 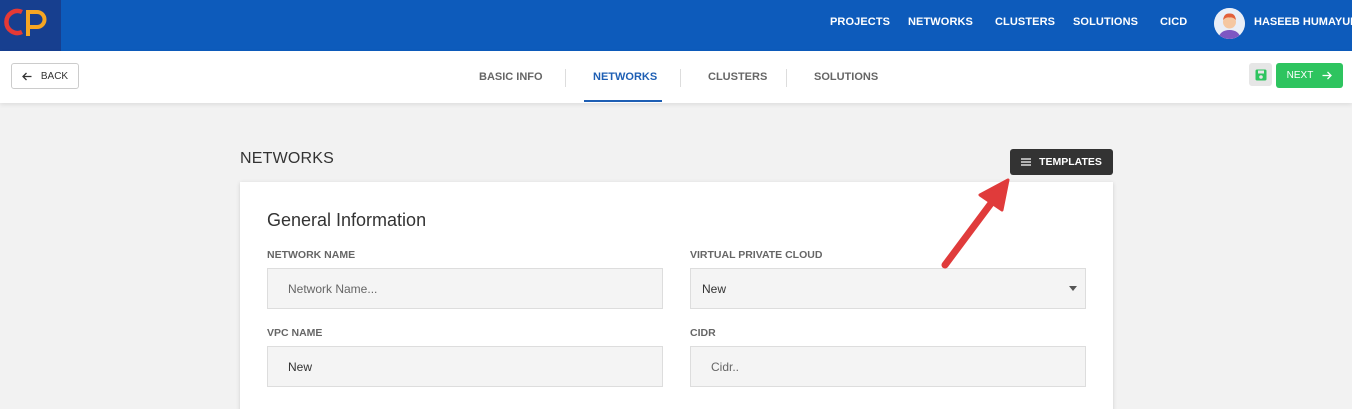 What do you see at coordinates (1073, 288) in the screenshot?
I see `caret-down-icon` at bounding box center [1073, 288].